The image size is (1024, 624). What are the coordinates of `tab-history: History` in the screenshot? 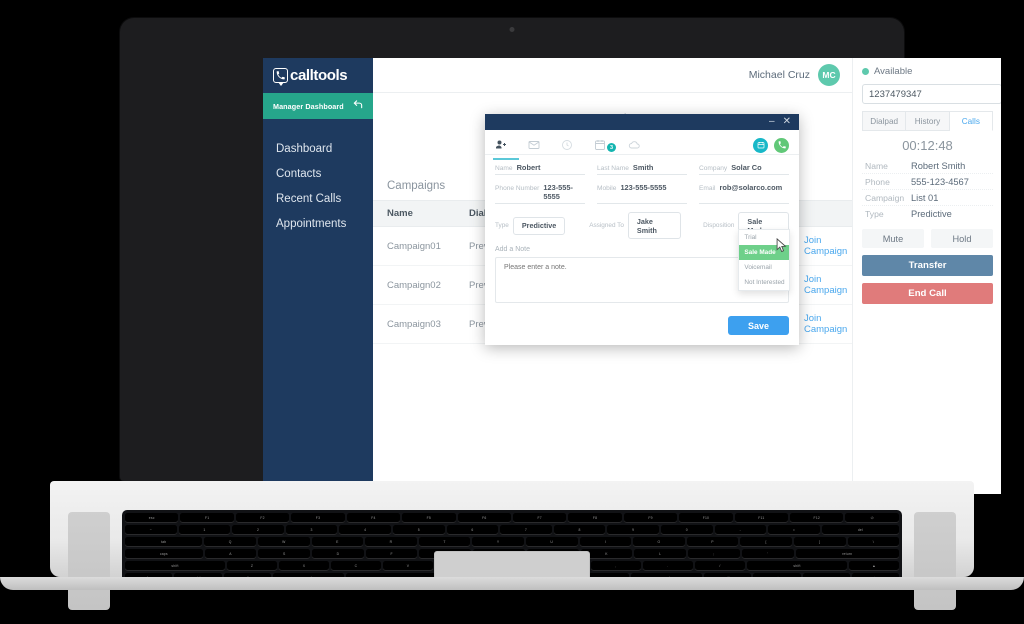 It's located at (928, 121).